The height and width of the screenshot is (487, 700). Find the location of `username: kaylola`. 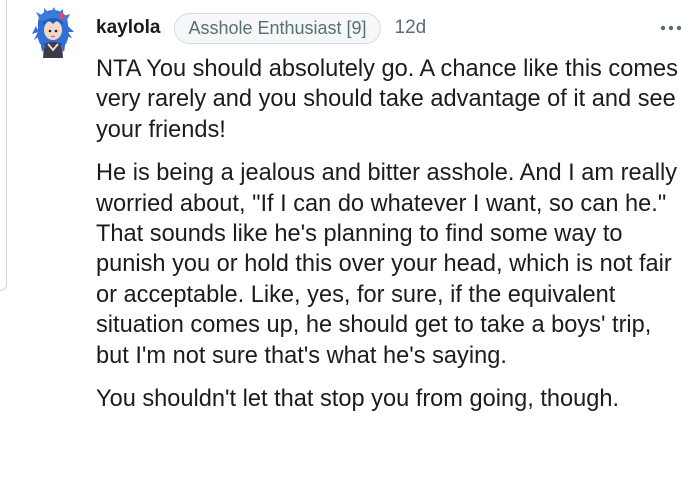

username: kaylola is located at coordinates (128, 28).